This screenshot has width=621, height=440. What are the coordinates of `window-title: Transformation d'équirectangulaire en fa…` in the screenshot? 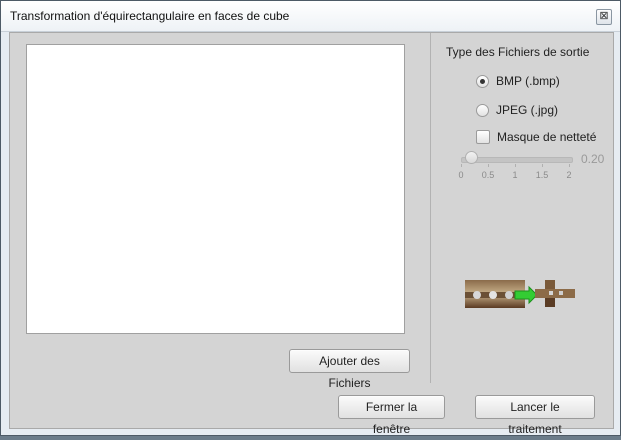 It's located at (150, 16).